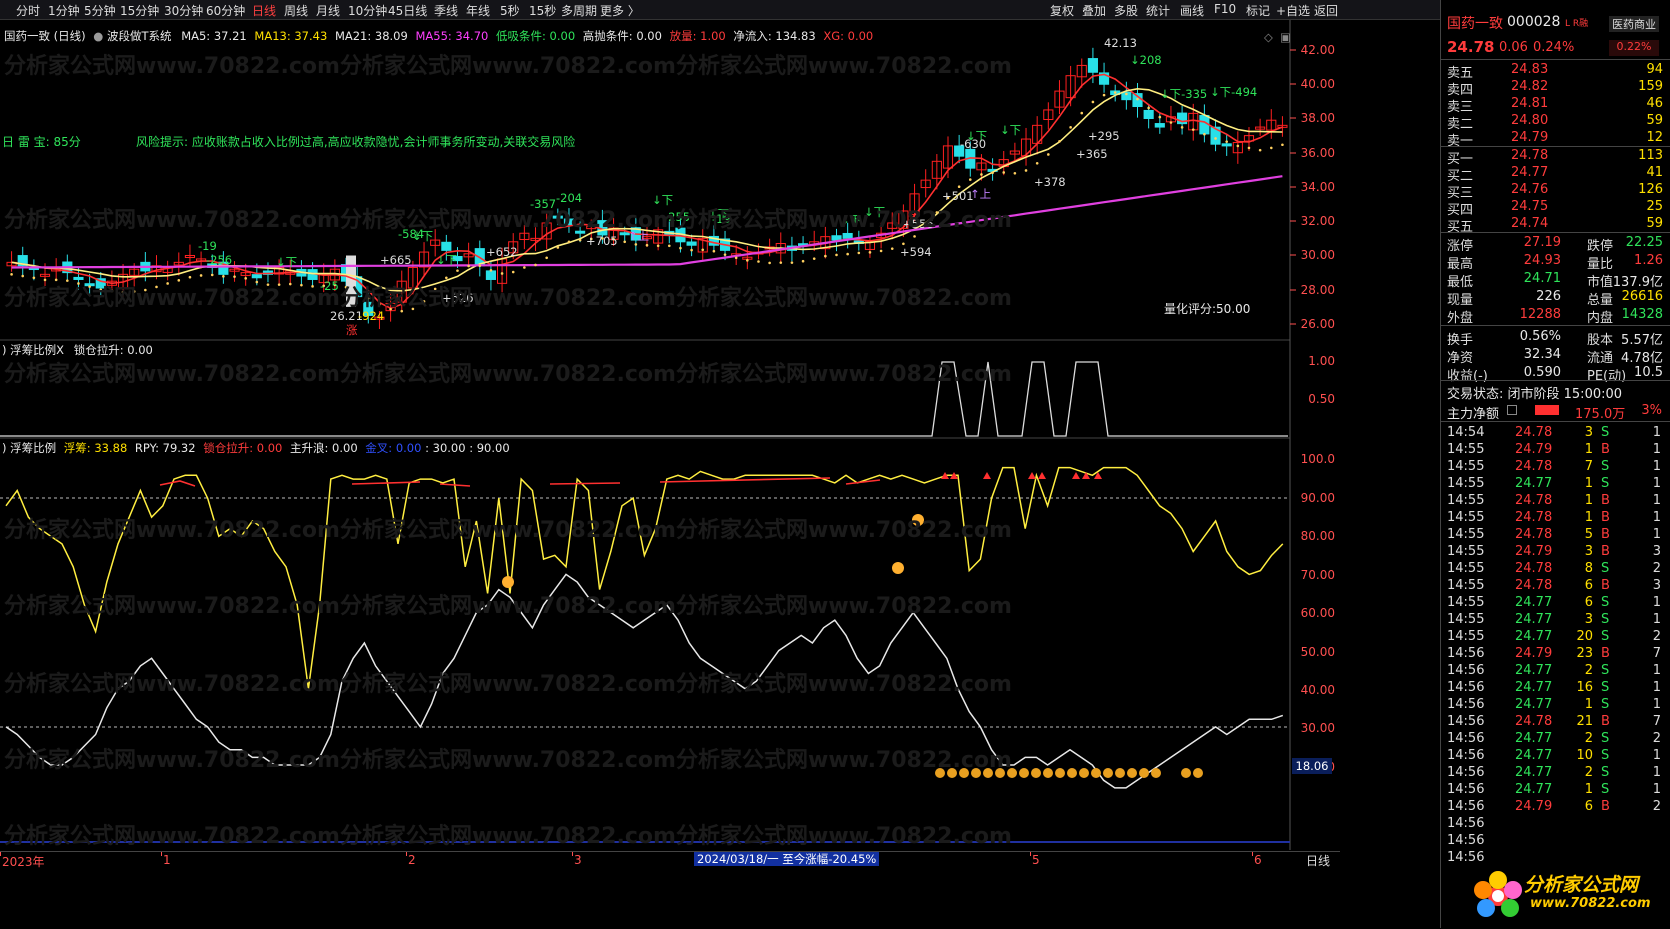 The image size is (1670, 929). What do you see at coordinates (1268, 37) in the screenshot?
I see `diamond-icon: ◇` at bounding box center [1268, 37].